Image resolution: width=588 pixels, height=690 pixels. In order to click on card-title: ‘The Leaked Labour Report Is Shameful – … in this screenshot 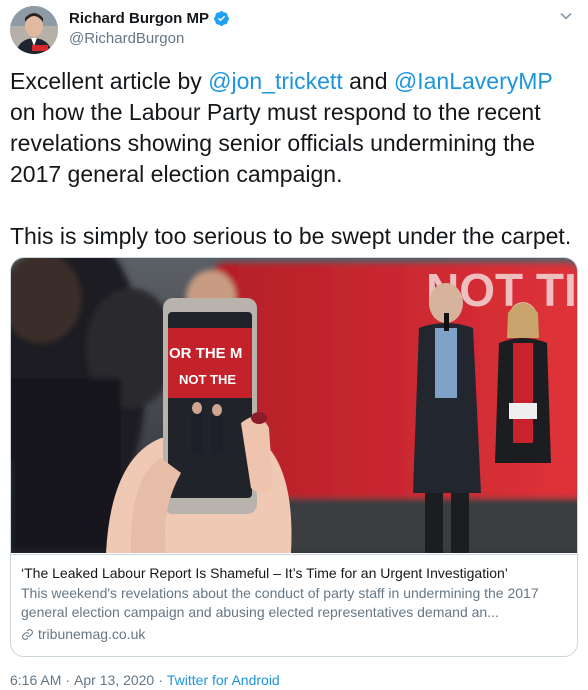, I will do `click(294, 573)`.